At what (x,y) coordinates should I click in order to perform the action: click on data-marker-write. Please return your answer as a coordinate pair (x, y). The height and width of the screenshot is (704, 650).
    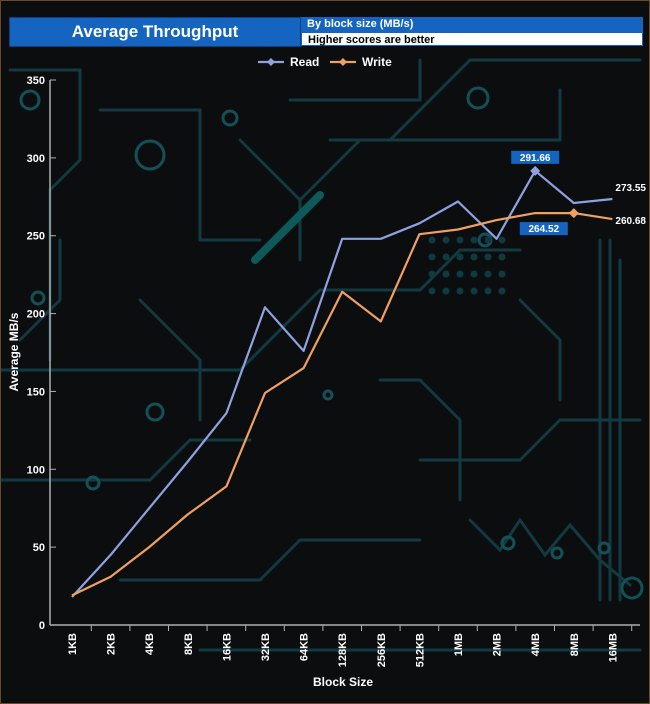
    Looking at the image, I should click on (573, 213).